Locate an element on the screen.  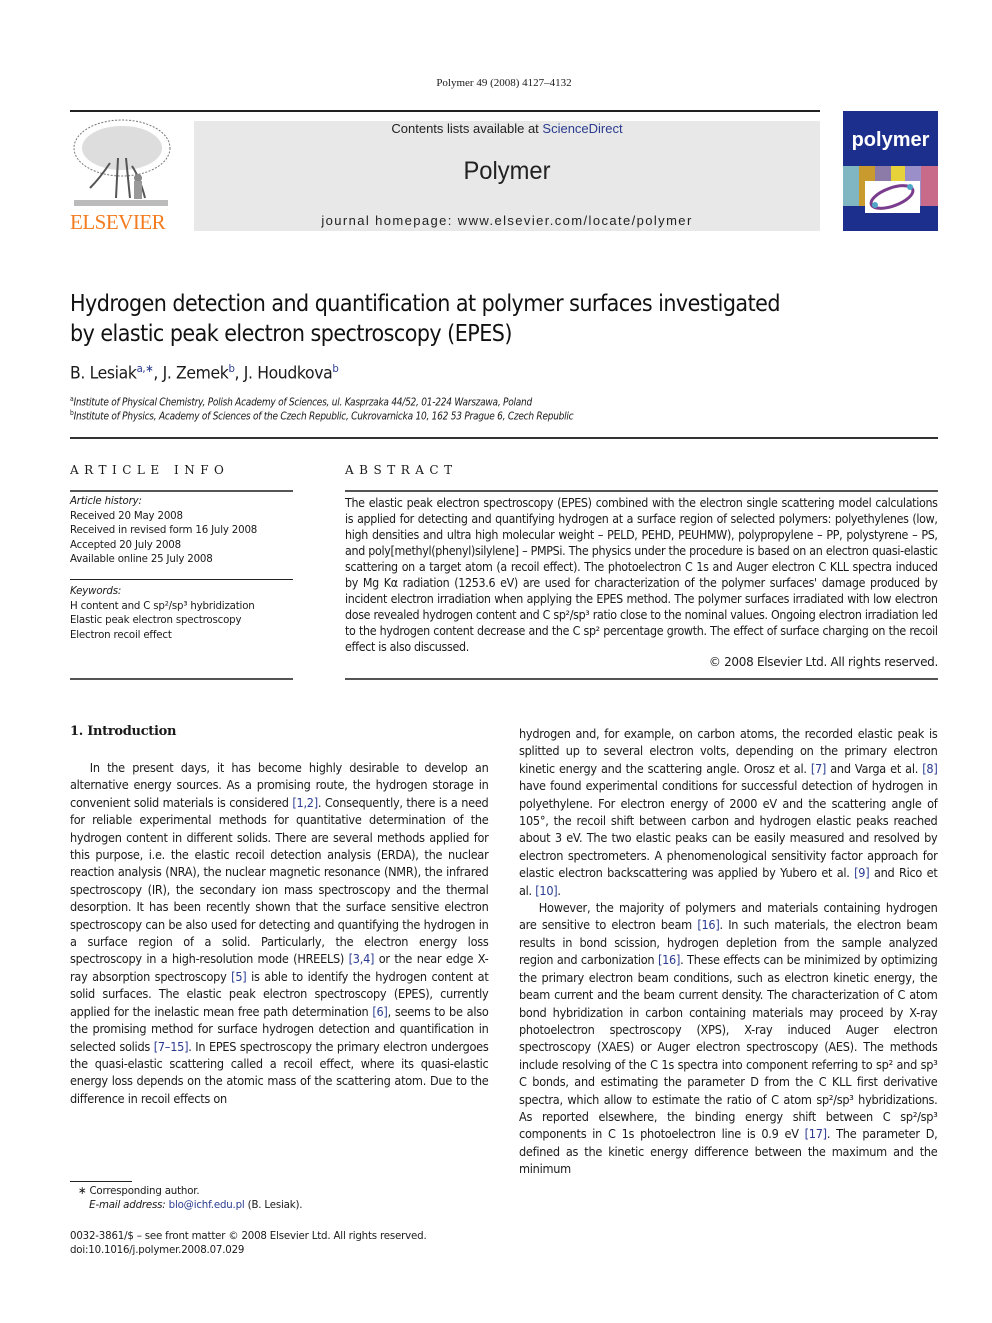
reference-link: [9] is located at coordinates (862, 872).